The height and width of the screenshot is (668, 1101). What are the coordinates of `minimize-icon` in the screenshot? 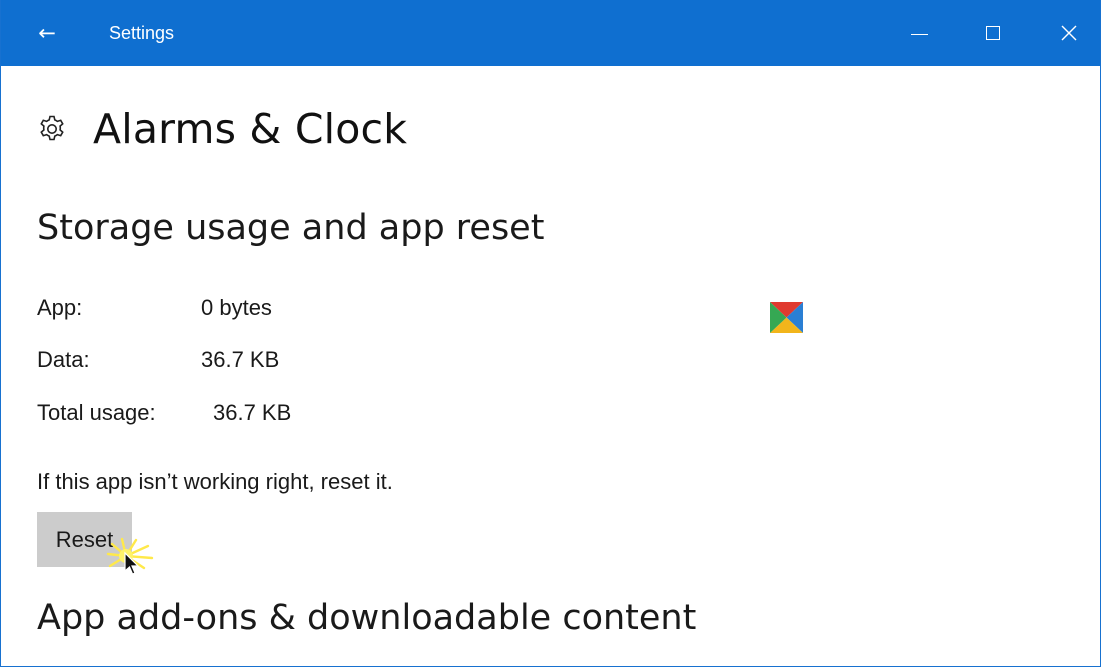 It's located at (919, 34).